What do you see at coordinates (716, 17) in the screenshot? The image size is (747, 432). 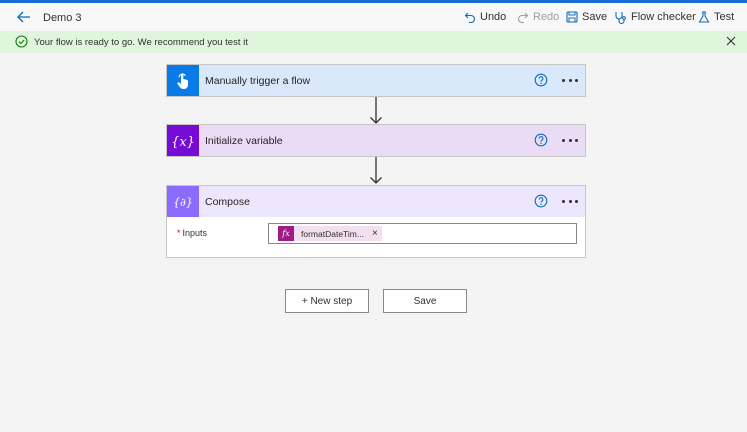 I see `test-button: Test` at bounding box center [716, 17].